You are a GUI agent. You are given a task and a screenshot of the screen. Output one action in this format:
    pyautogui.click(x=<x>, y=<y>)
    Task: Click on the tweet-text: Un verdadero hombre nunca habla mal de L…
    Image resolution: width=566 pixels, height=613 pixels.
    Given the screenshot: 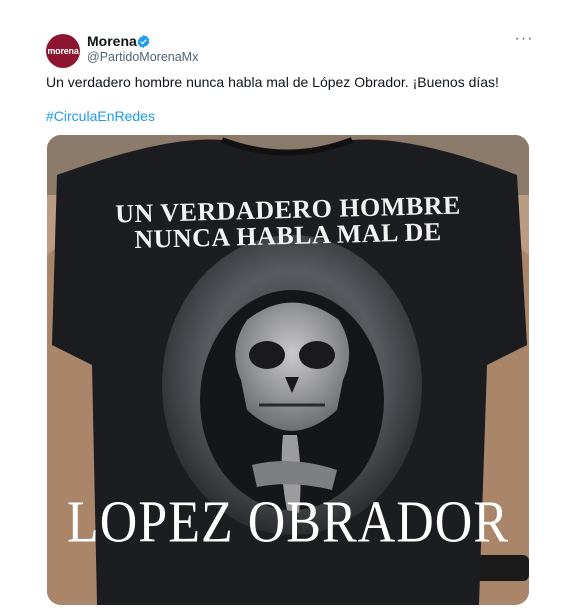 What is the action you would take?
    pyautogui.click(x=272, y=82)
    